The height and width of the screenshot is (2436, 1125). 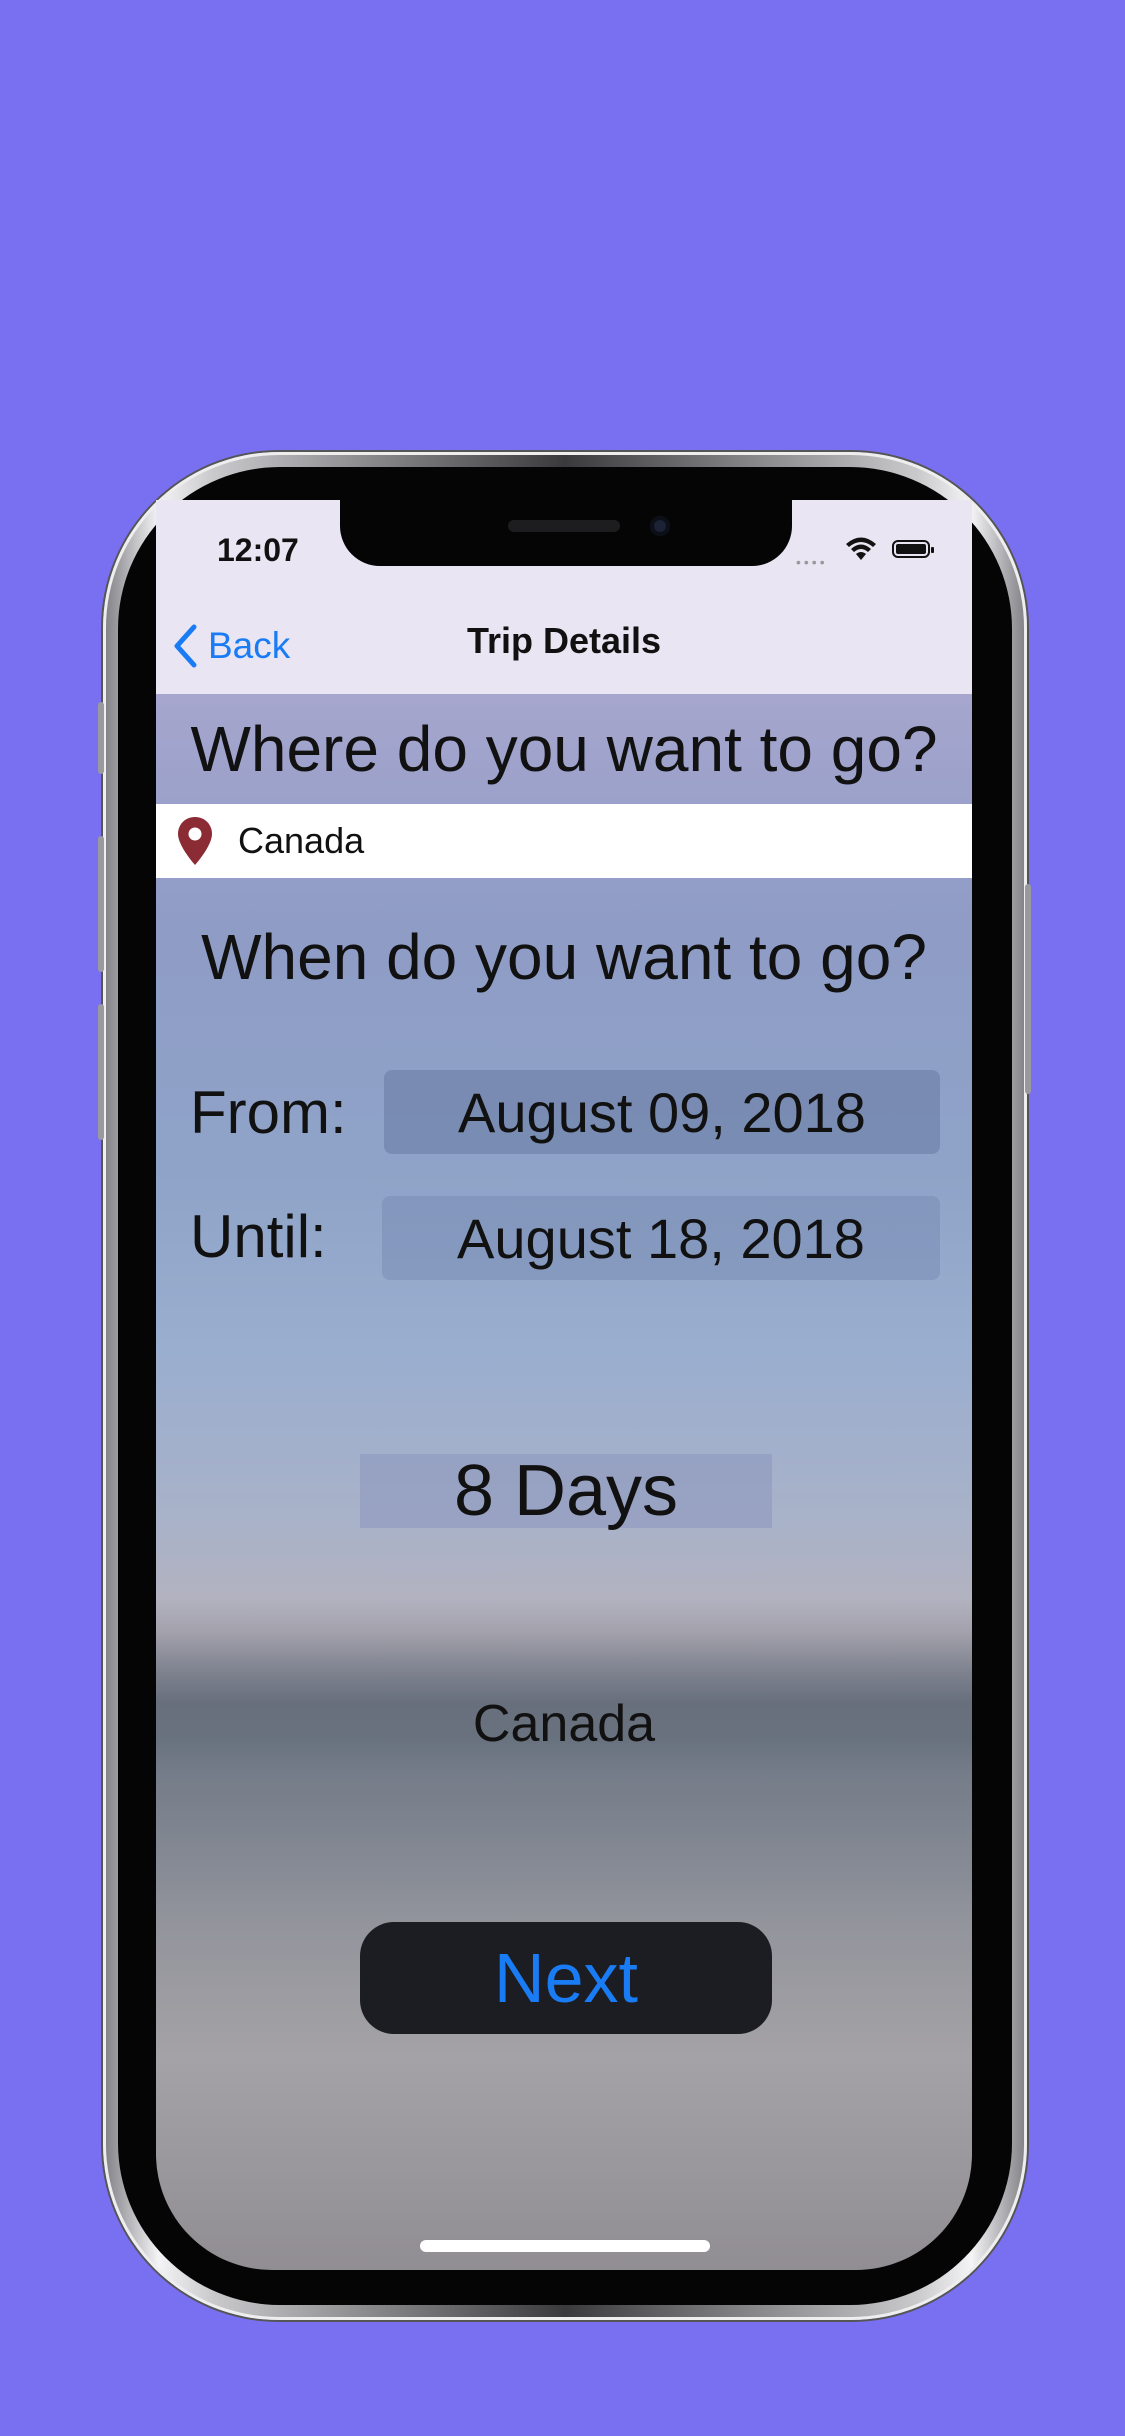 I want to click on destination-question: Where do you want to go?, so click(x=564, y=749).